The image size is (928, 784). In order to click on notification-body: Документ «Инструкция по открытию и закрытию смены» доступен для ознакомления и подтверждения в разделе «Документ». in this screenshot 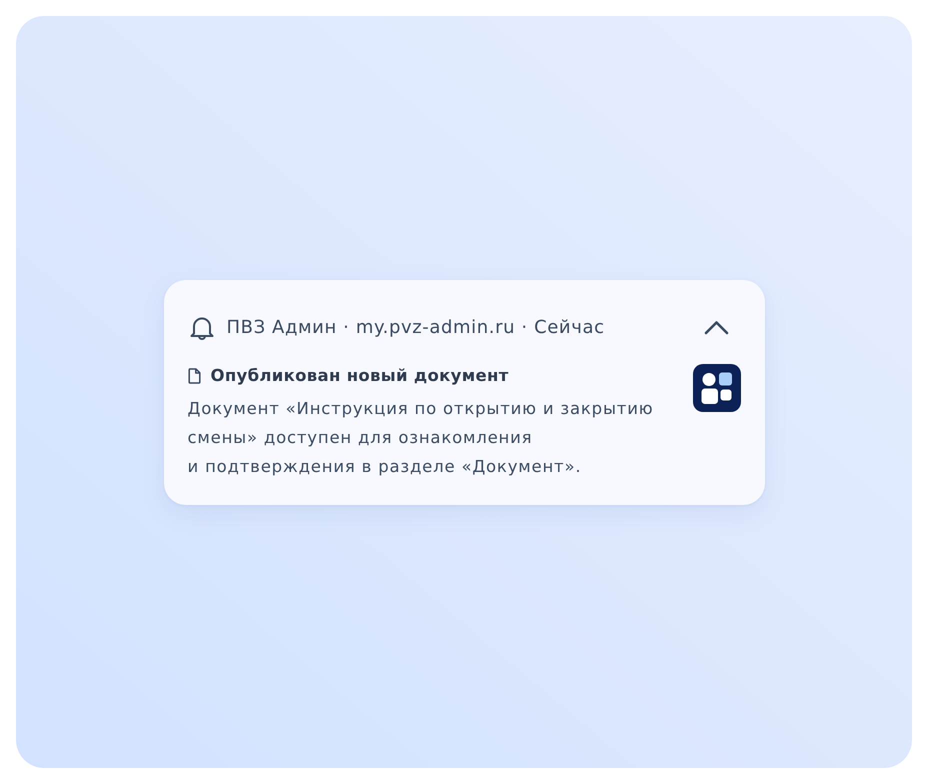, I will do `click(421, 438)`.